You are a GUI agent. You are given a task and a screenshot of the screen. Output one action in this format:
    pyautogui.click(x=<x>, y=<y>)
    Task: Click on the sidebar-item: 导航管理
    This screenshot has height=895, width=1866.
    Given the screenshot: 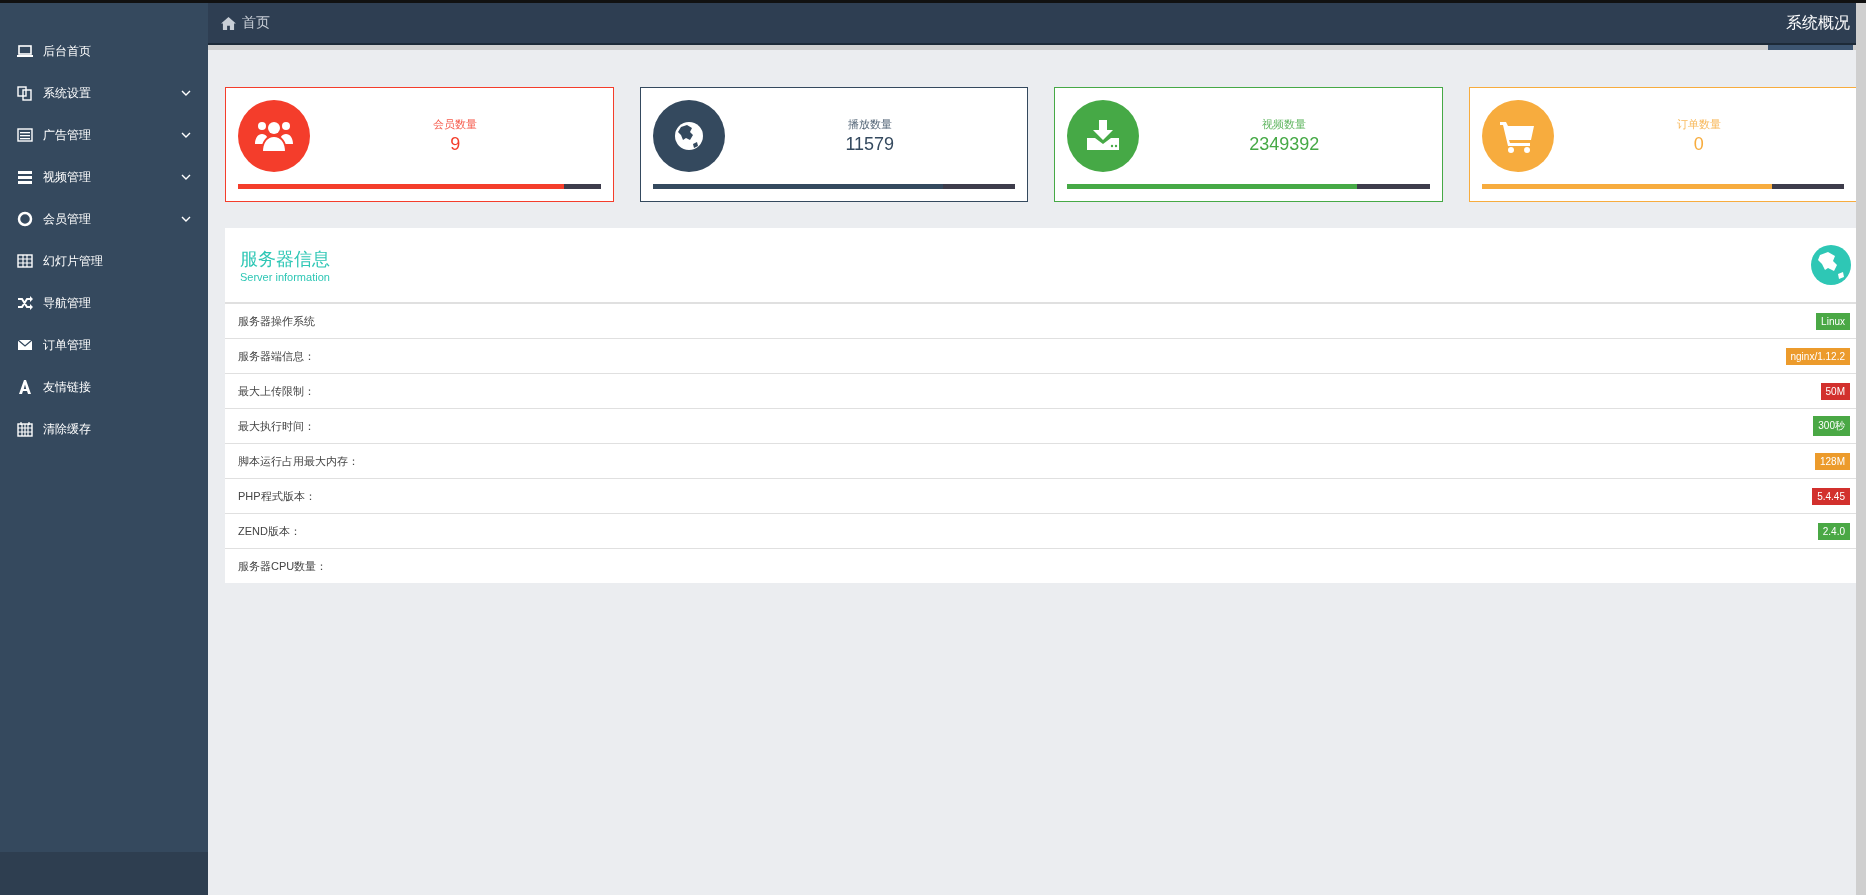 What is the action you would take?
    pyautogui.click(x=104, y=303)
    